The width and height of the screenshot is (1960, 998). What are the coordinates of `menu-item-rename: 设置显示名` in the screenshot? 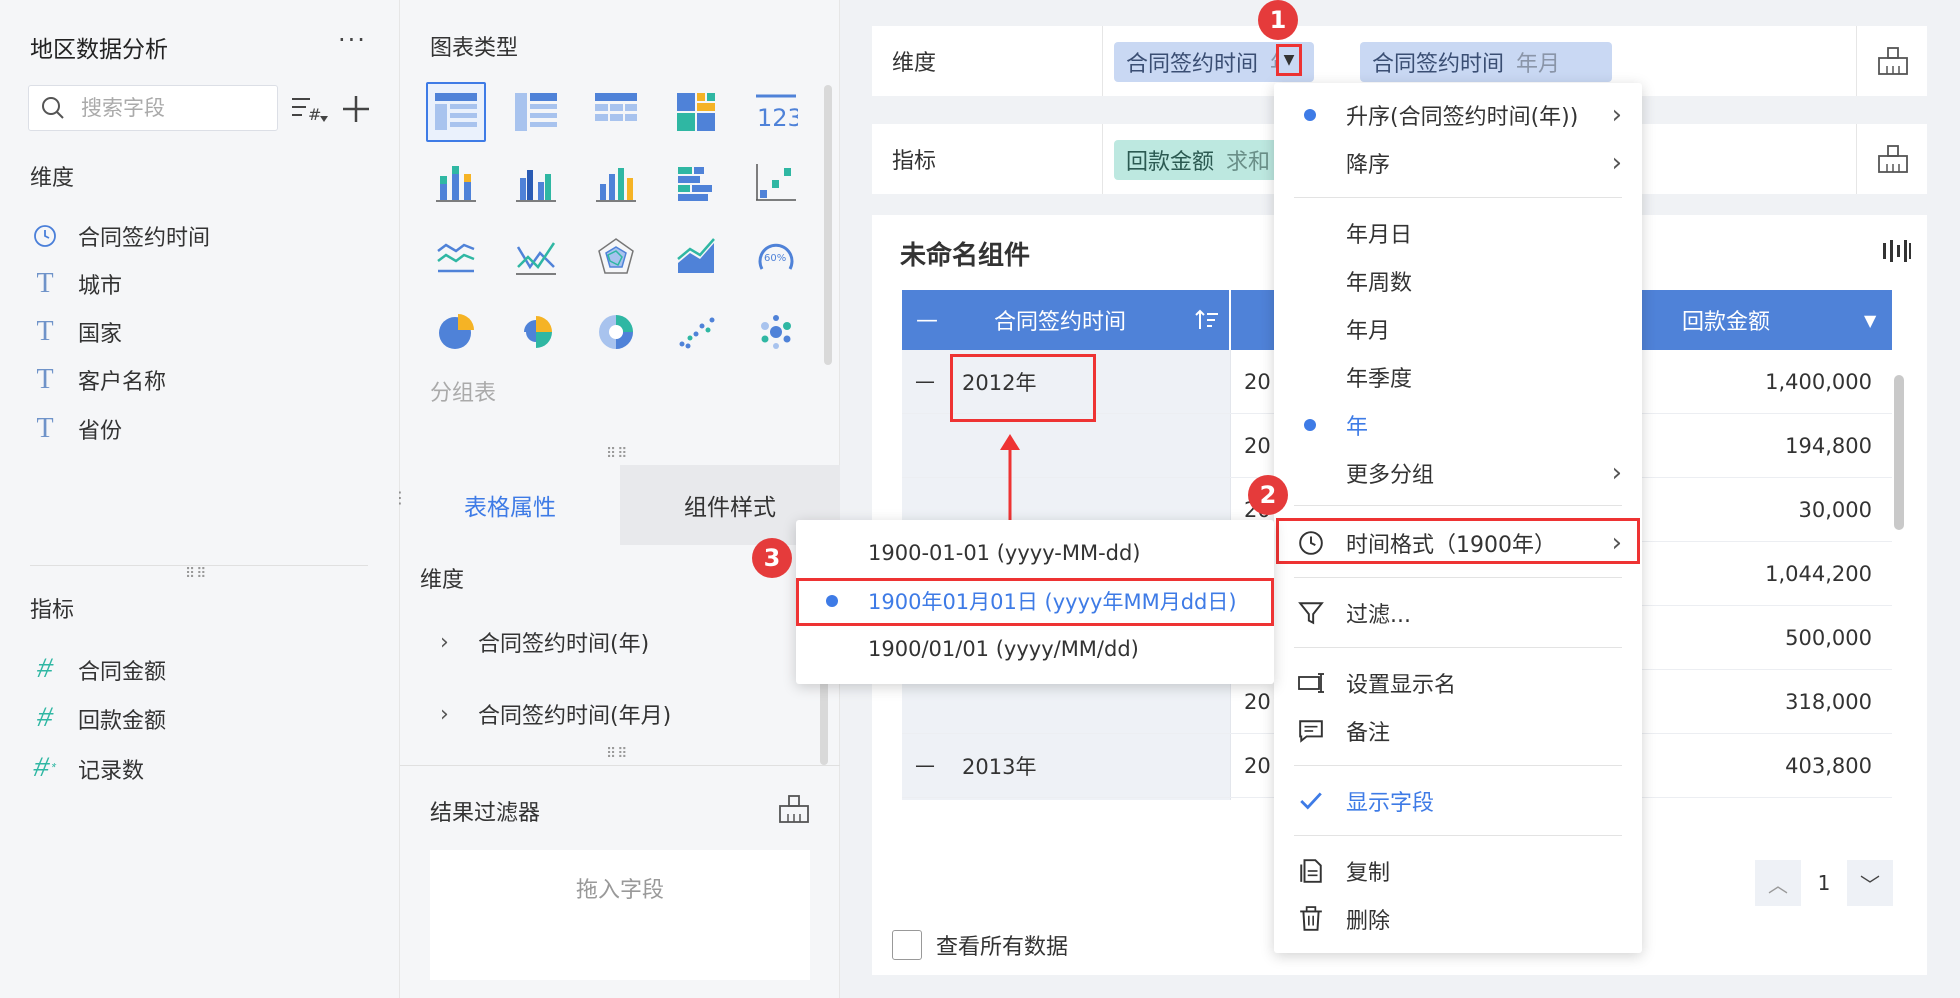 It's located at (1458, 683).